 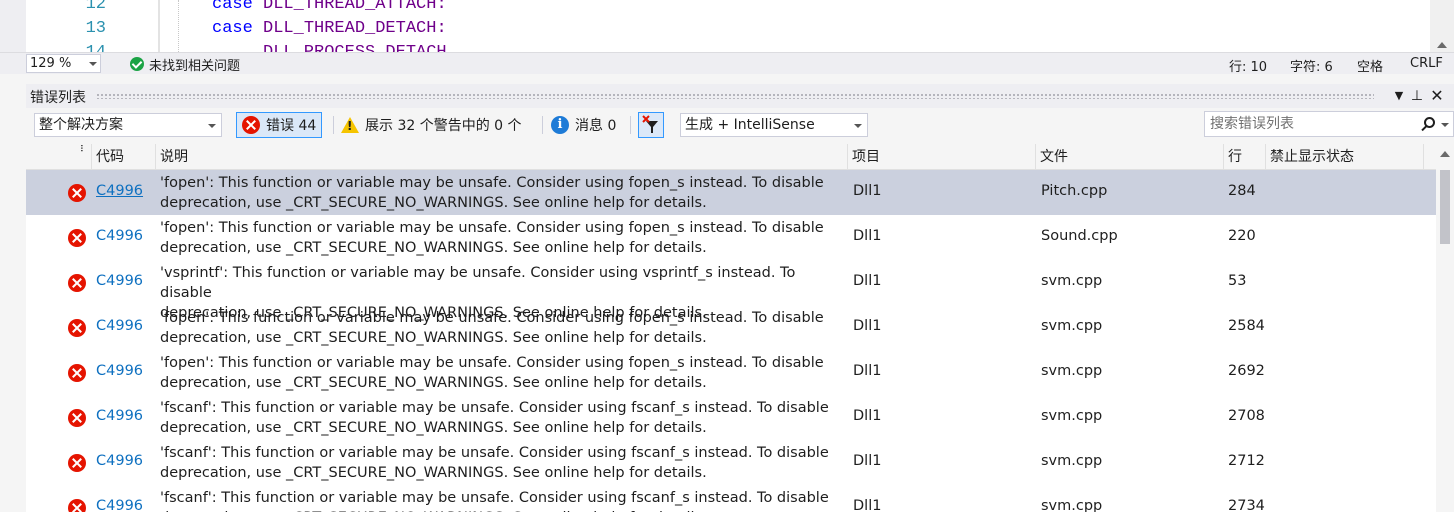 What do you see at coordinates (355, 7) in the screenshot?
I see `macro: DLL_THREAD_ATTACH:` at bounding box center [355, 7].